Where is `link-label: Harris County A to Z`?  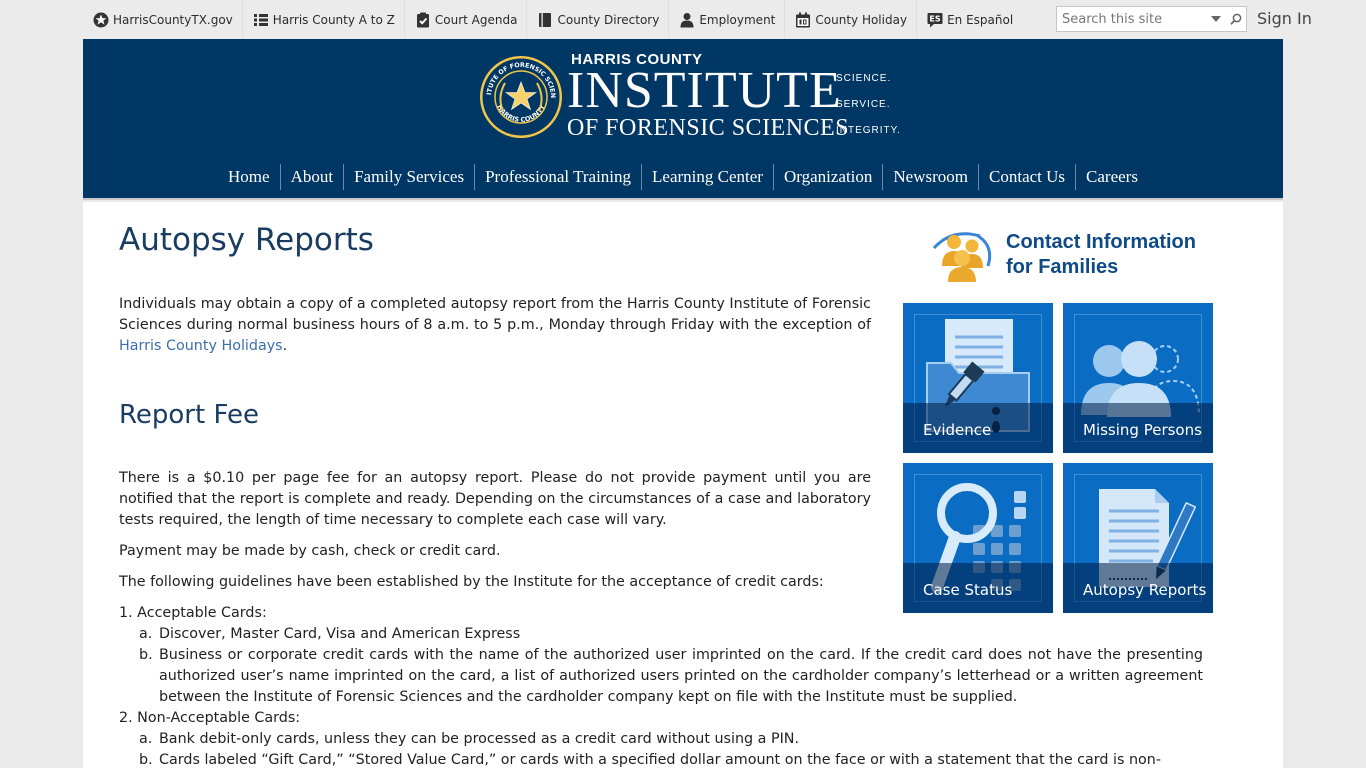 link-label: Harris County A to Z is located at coordinates (333, 19).